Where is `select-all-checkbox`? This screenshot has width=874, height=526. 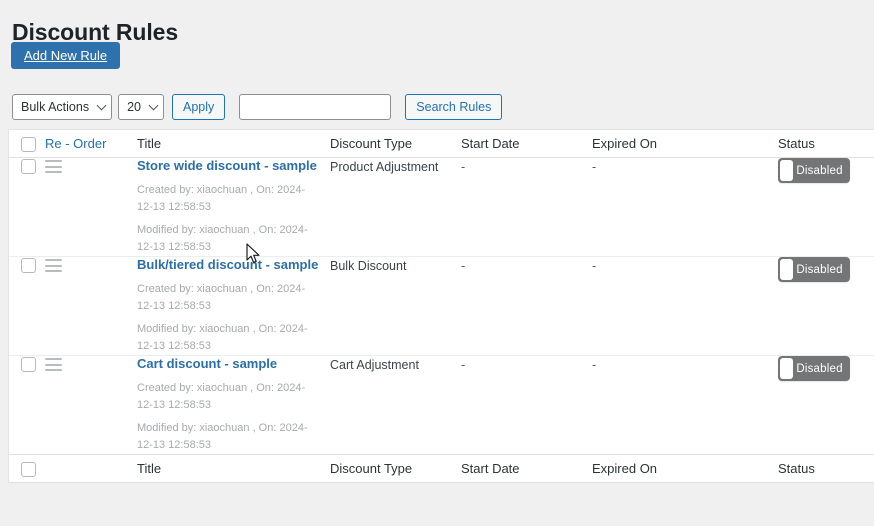
select-all-checkbox is located at coordinates (28, 145).